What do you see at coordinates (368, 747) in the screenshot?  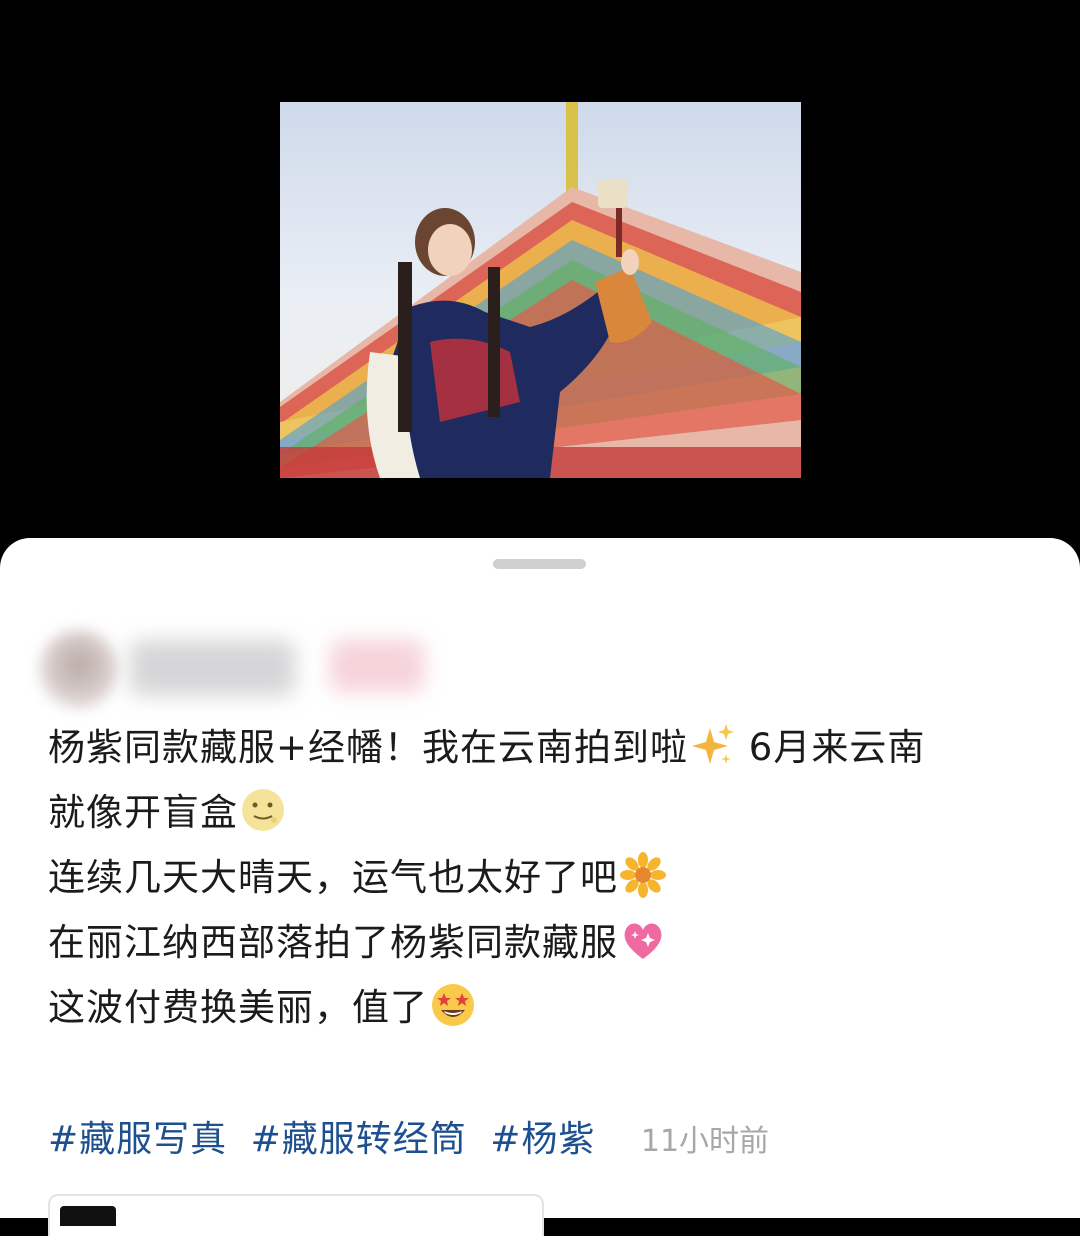 I see `post-line-text: 杨紫同款藏服+经幡！我在云南拍到啦` at bounding box center [368, 747].